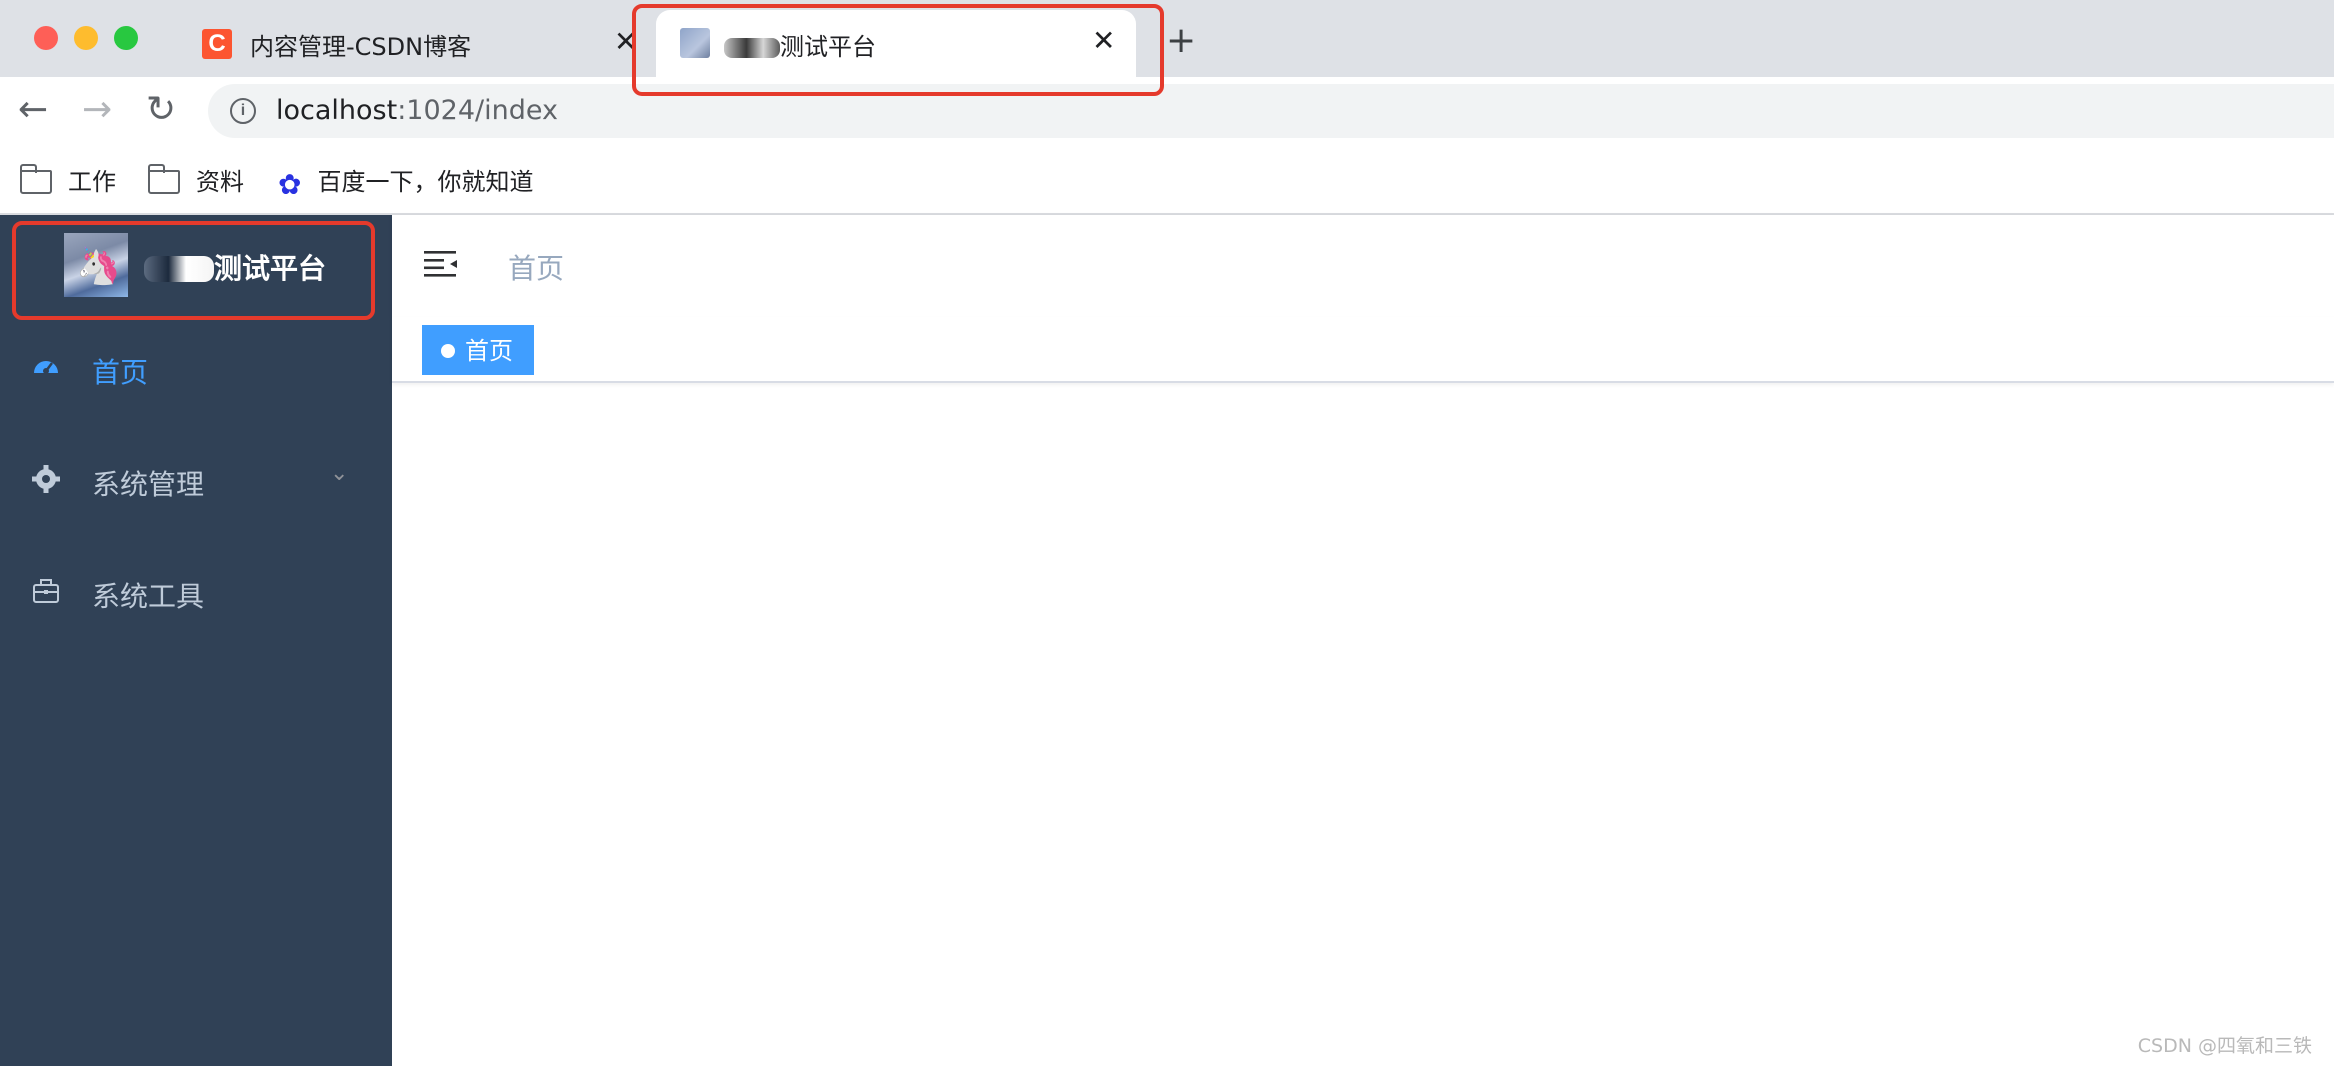 This screenshot has width=2334, height=1066. Describe the element at coordinates (1167, 179) in the screenshot. I see `bookmarks-bar: 工作 资料 ✿ 百度一下，你就知道` at that location.